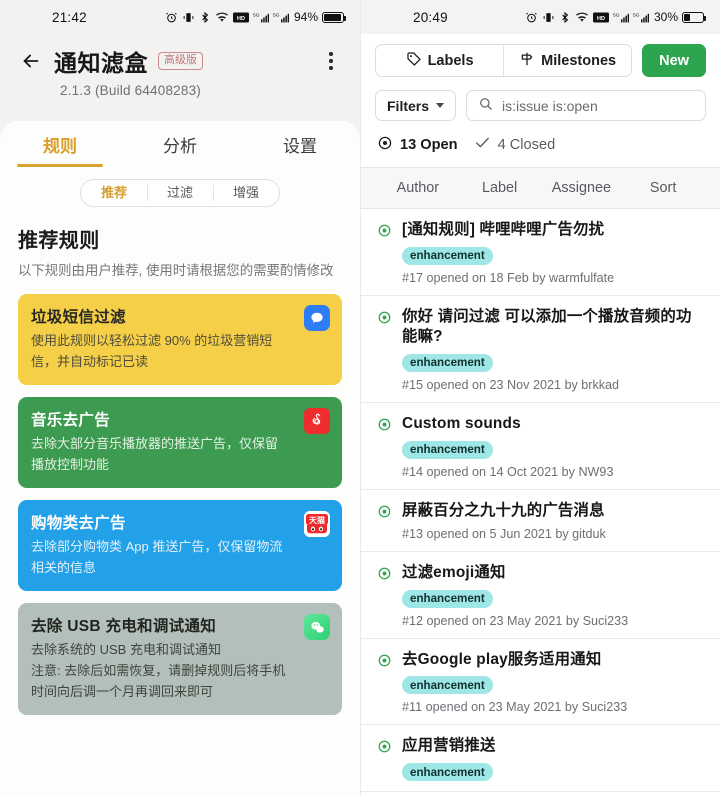 The image size is (720, 795). I want to click on app-version-label: 2.1.3 (Build 64408283), so click(131, 90).